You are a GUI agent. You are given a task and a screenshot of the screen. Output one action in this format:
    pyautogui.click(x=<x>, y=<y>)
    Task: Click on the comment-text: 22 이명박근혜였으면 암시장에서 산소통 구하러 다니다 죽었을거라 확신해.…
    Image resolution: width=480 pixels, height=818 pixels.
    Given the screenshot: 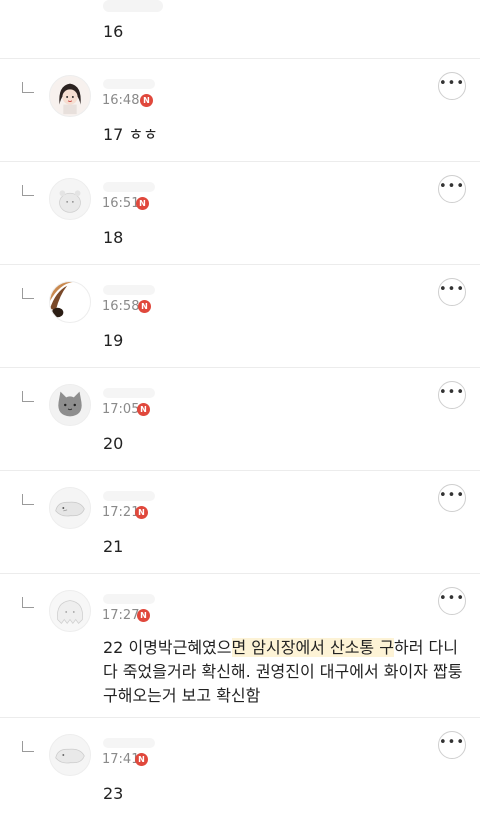 What is the action you would take?
    pyautogui.click(x=285, y=672)
    